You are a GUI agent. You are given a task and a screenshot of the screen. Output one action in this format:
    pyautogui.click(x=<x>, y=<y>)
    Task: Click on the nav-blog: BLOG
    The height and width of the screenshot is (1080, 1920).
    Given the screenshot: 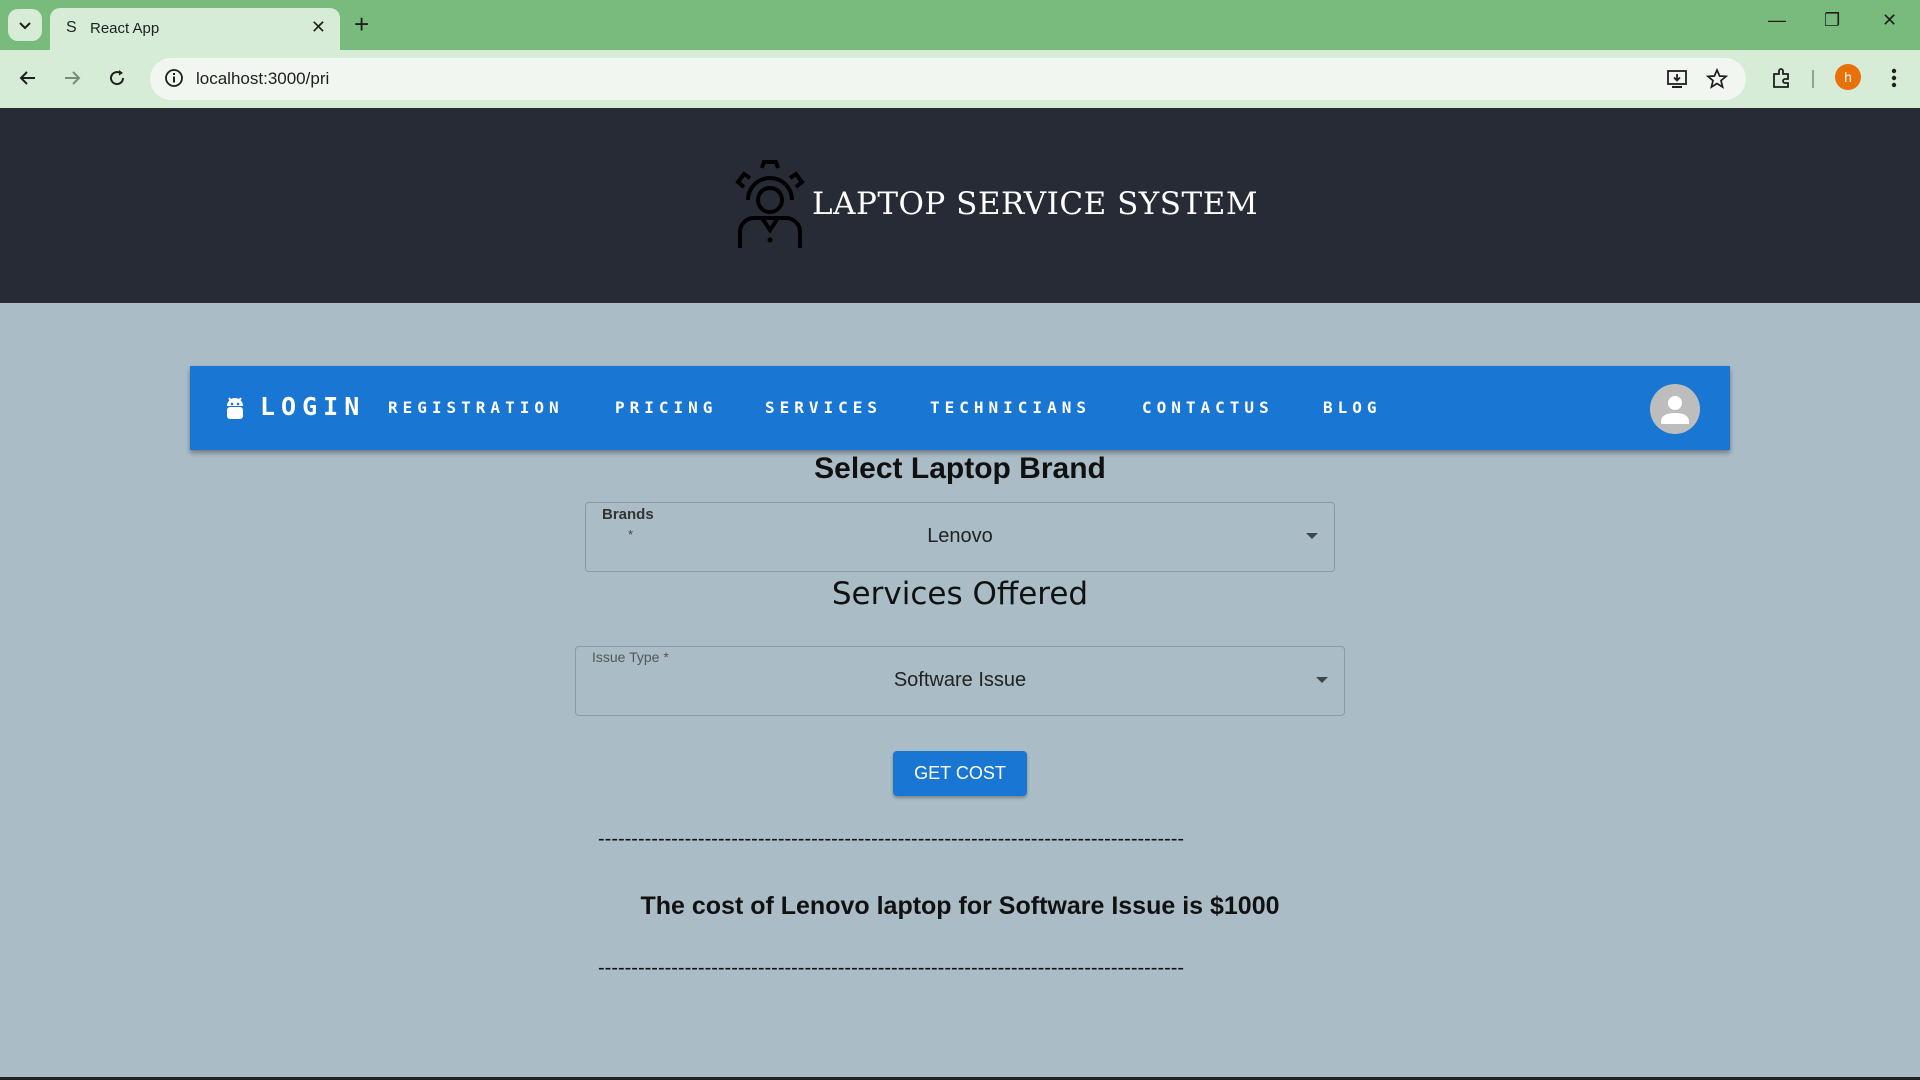 What is the action you would take?
    pyautogui.click(x=1352, y=407)
    